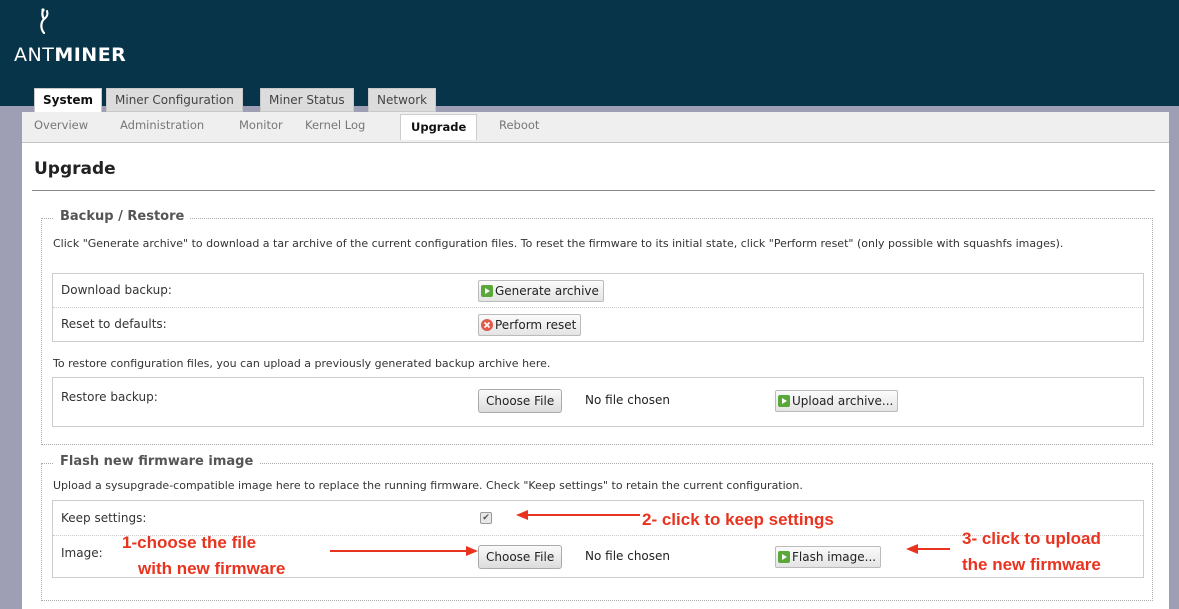  Describe the element at coordinates (628, 556) in the screenshot. I see `image-no-file-text: No file chosen` at that location.